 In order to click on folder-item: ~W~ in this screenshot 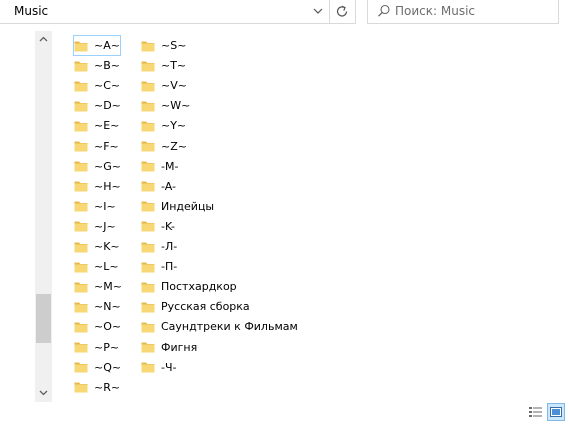, I will do `click(165, 105)`.